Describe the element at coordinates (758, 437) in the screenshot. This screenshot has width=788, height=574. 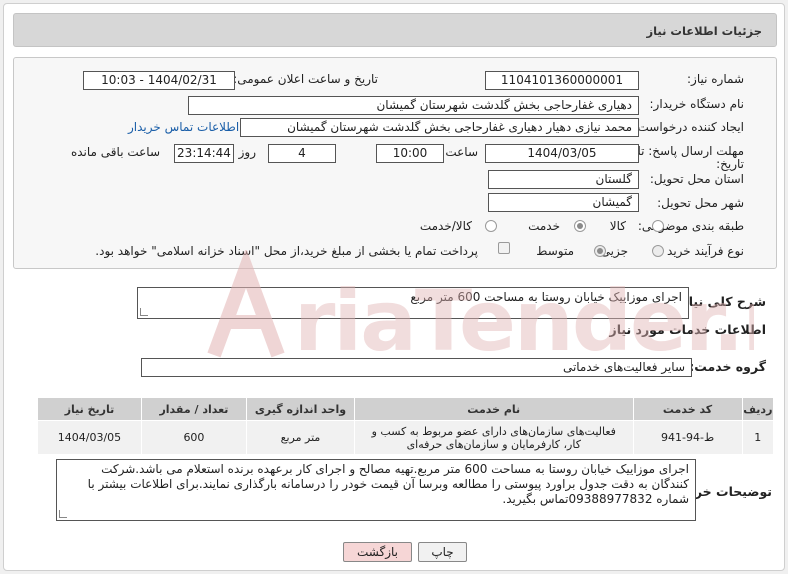
I see `row-index: 1` at that location.